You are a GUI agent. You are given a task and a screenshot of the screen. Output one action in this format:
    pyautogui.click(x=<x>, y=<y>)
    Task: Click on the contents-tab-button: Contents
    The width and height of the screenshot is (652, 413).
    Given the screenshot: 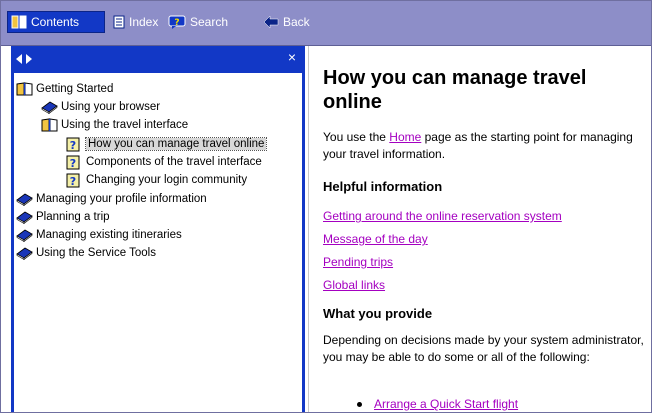 What is the action you would take?
    pyautogui.click(x=56, y=22)
    